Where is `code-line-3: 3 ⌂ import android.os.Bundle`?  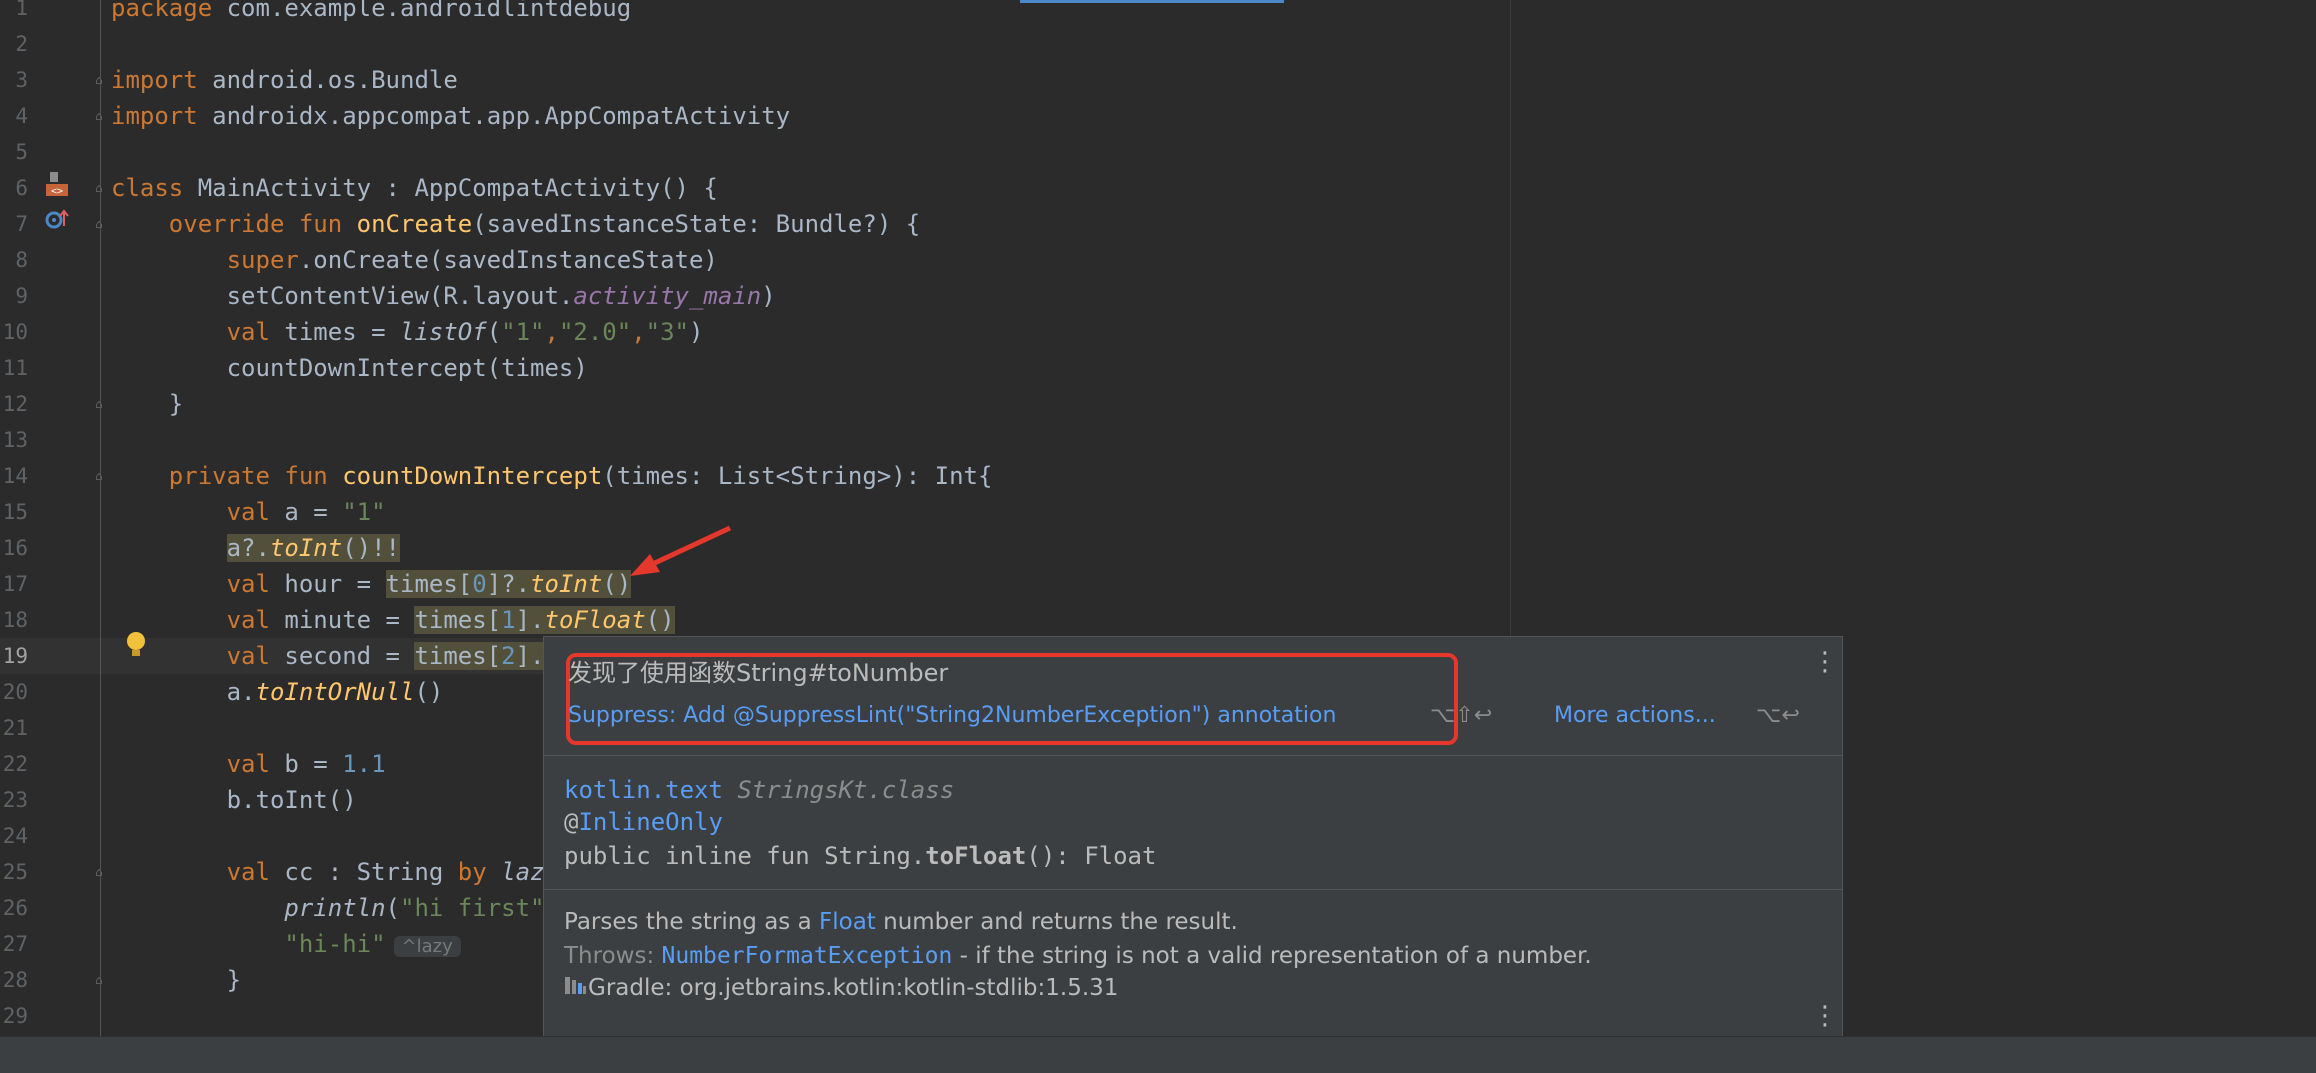
code-line-3: 3 ⌂ import android.os.Bundle is located at coordinates (755, 80).